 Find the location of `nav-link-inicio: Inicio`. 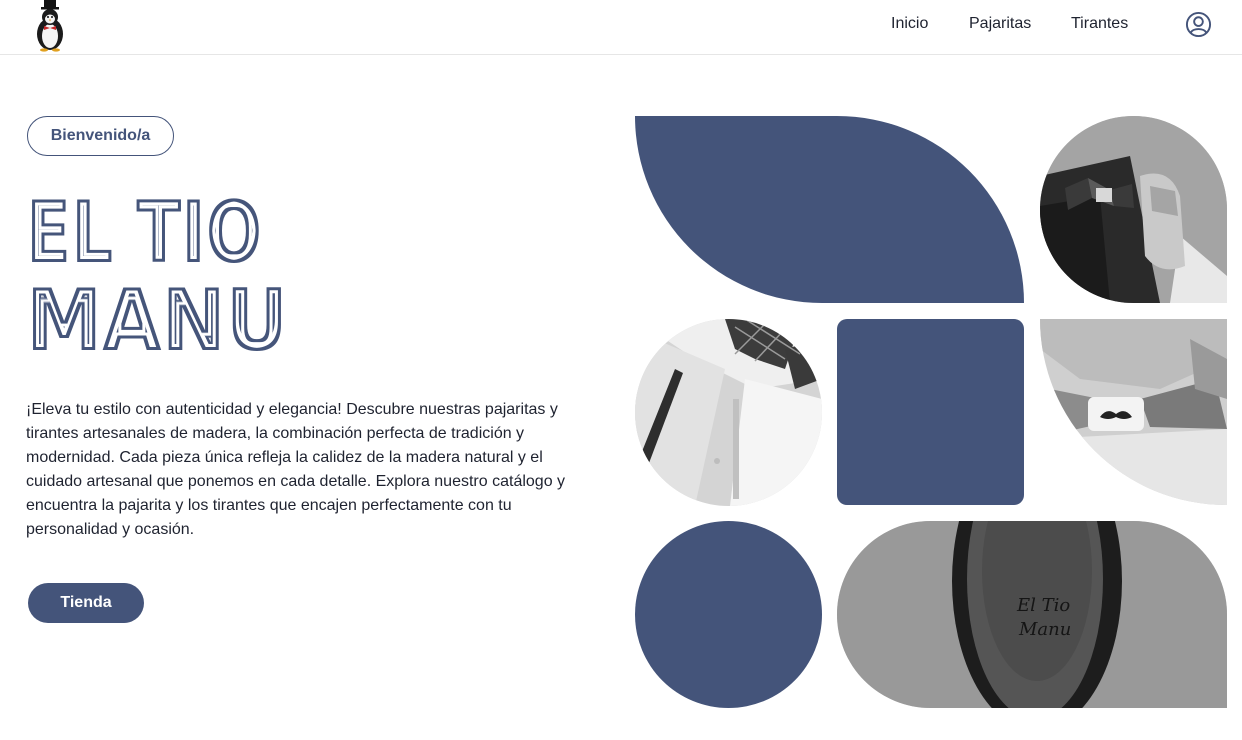

nav-link-inicio: Inicio is located at coordinates (909, 24).